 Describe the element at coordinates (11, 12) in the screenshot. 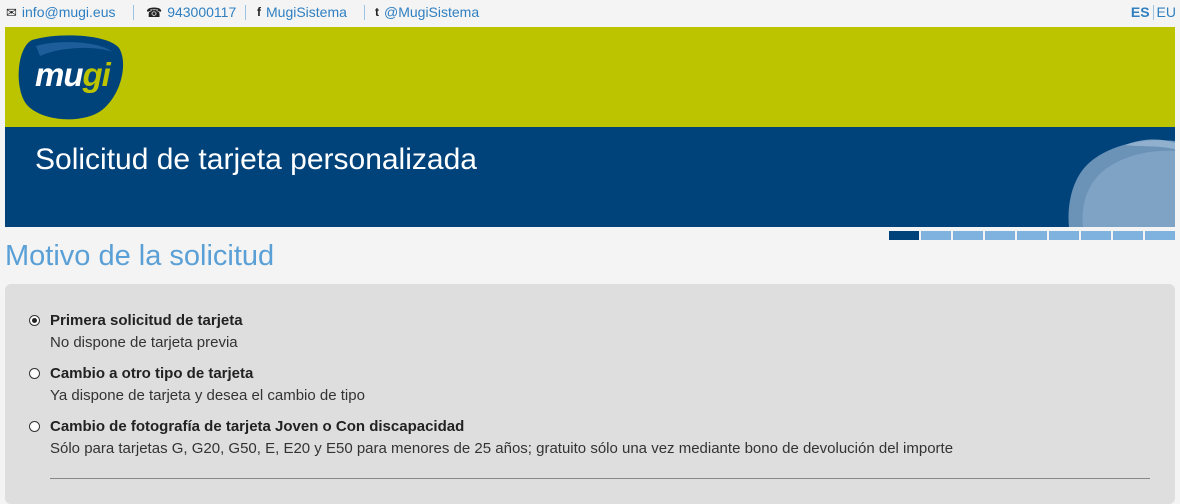

I see `envelope-icon: ✉` at that location.